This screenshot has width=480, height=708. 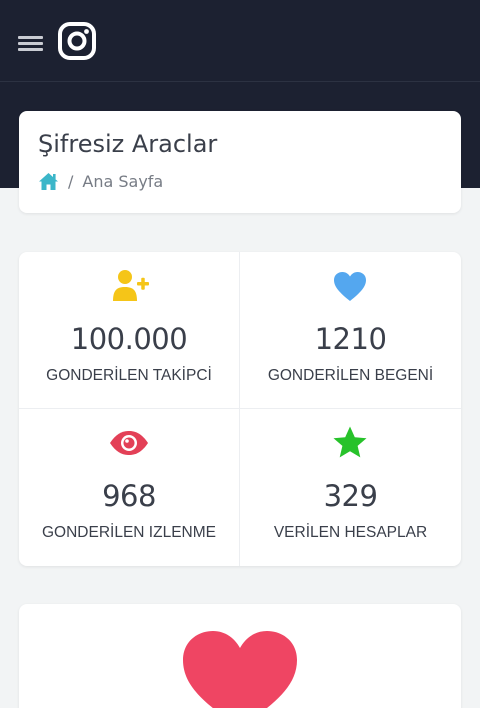 What do you see at coordinates (240, 669) in the screenshot?
I see `large-heart-icon` at bounding box center [240, 669].